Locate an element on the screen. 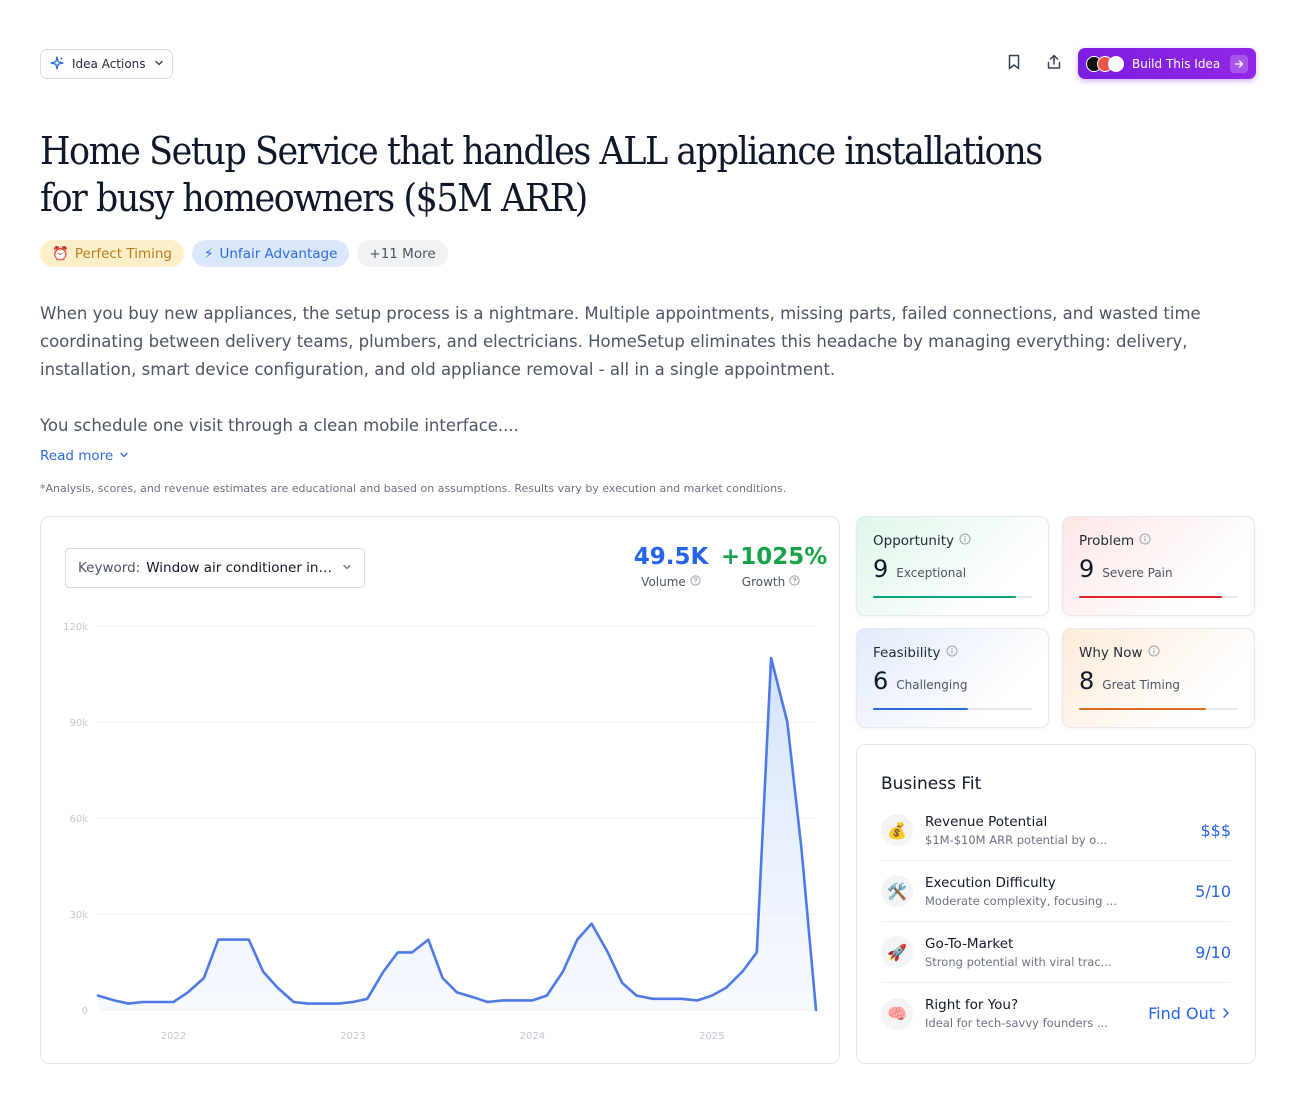  y-tick-label: 30k is located at coordinates (78, 915).